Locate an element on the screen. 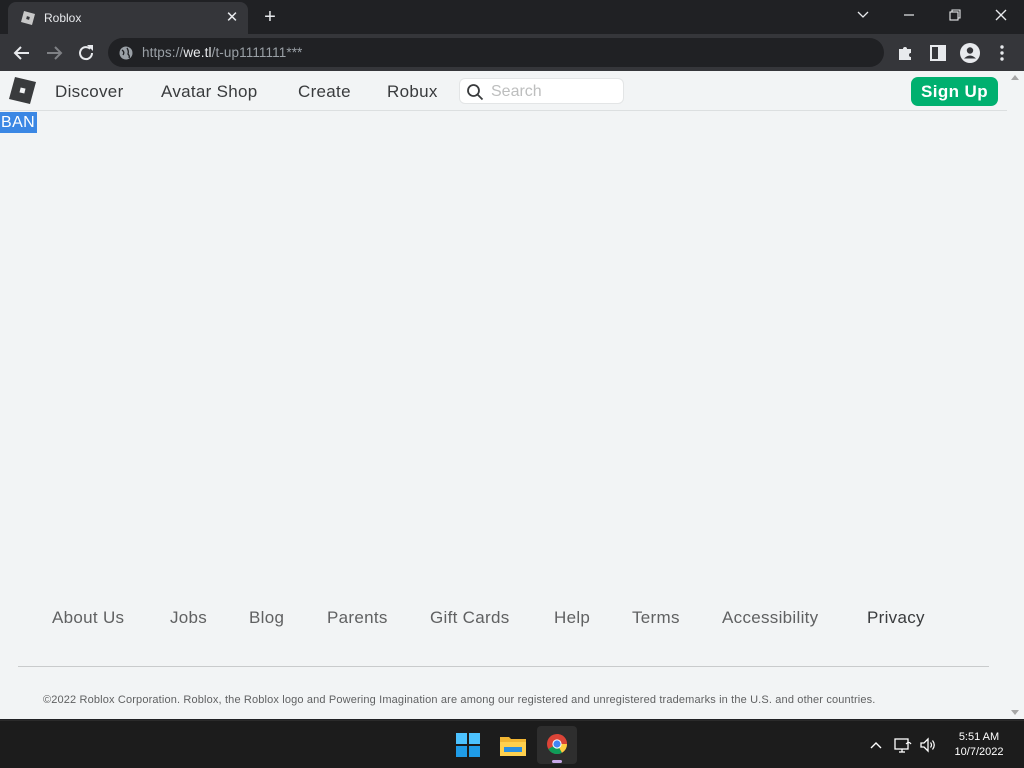  sign-up-button: Sign Up is located at coordinates (954, 91).